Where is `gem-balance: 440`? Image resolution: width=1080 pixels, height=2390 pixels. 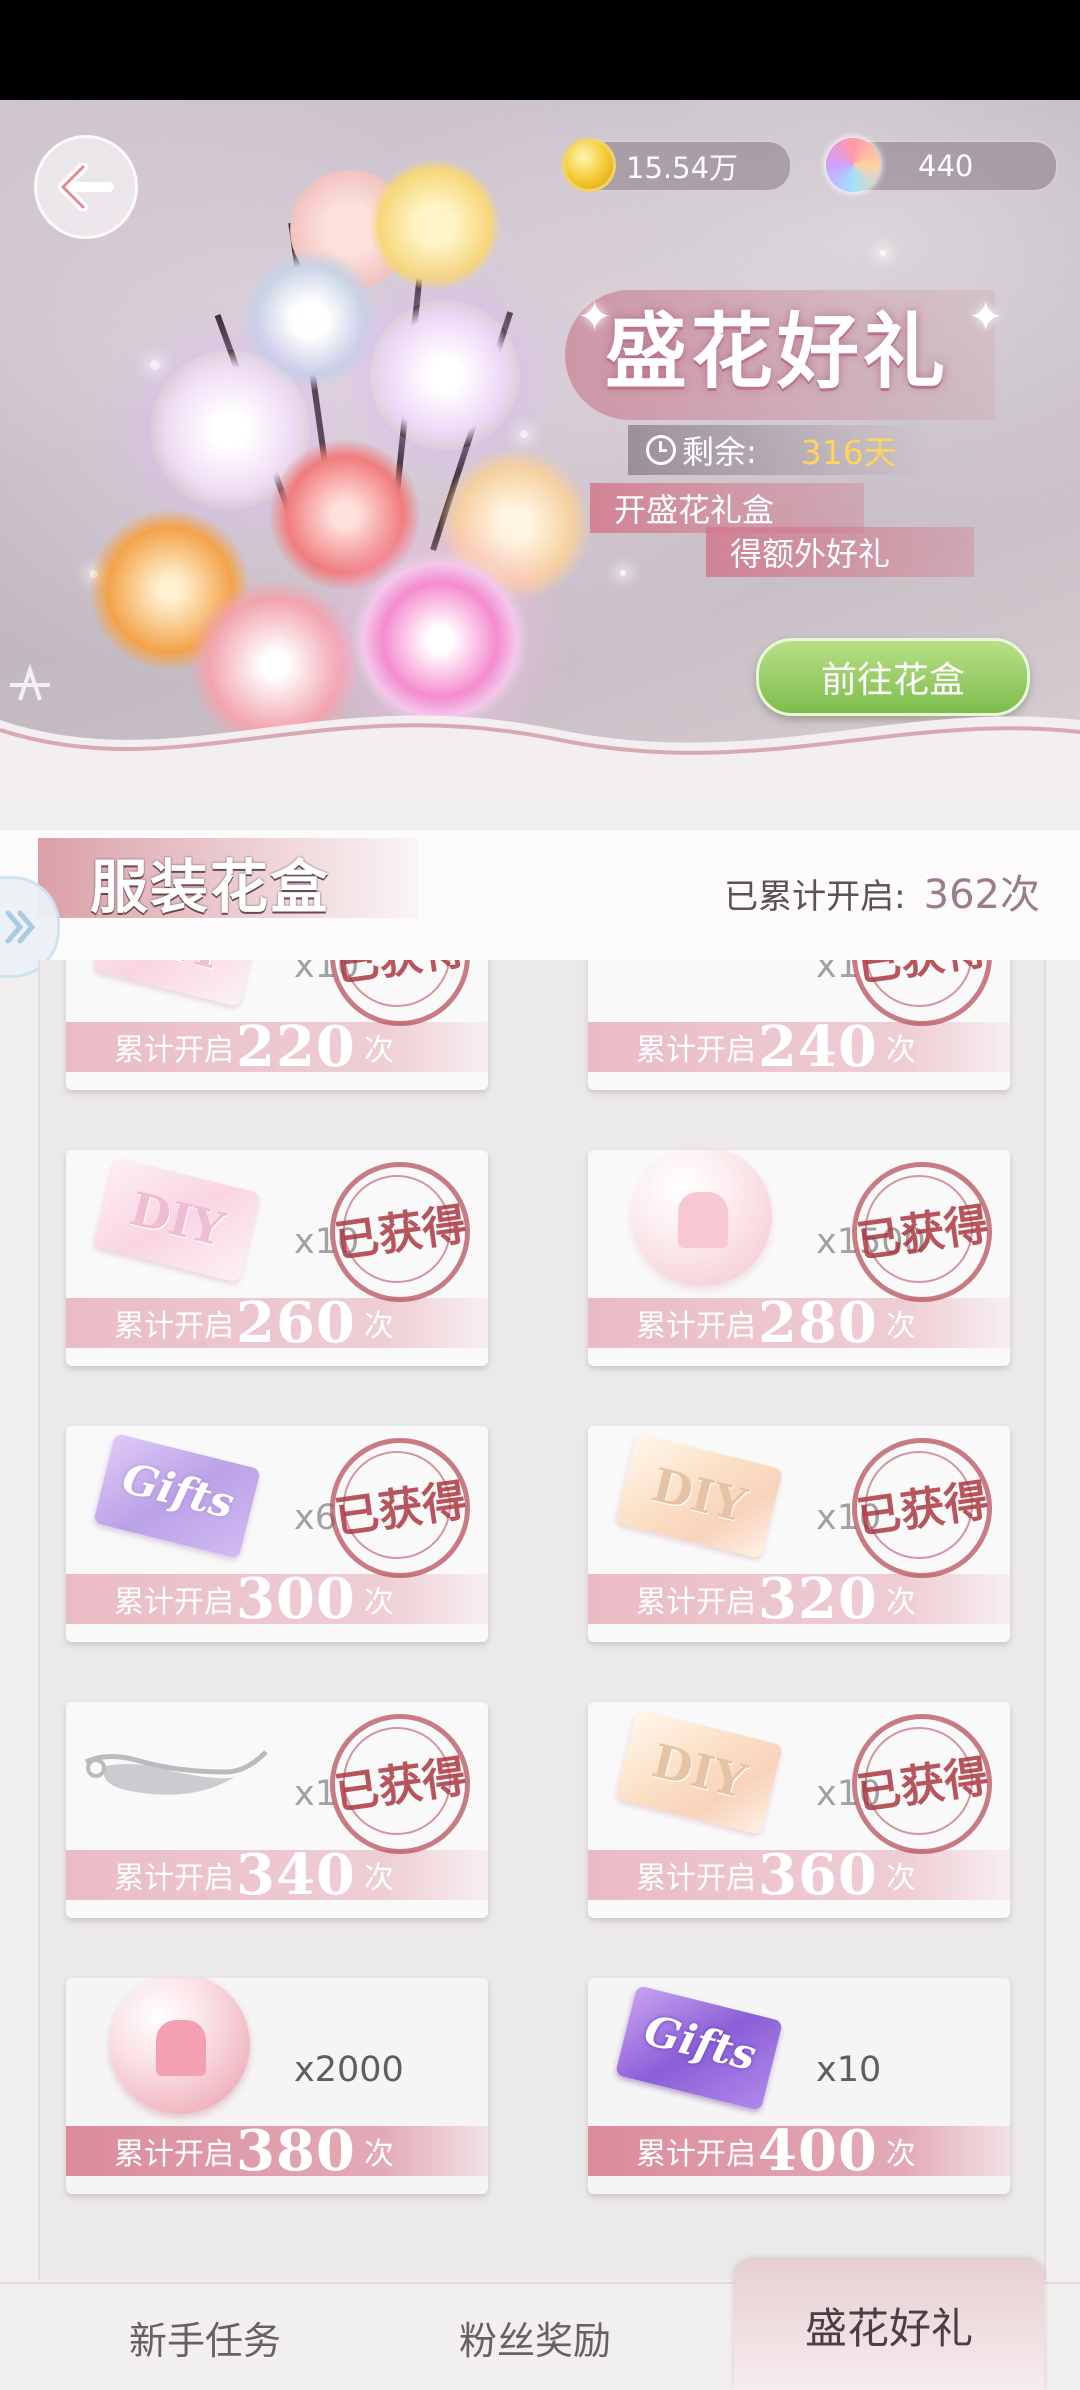
gem-balance: 440 is located at coordinates (942, 165).